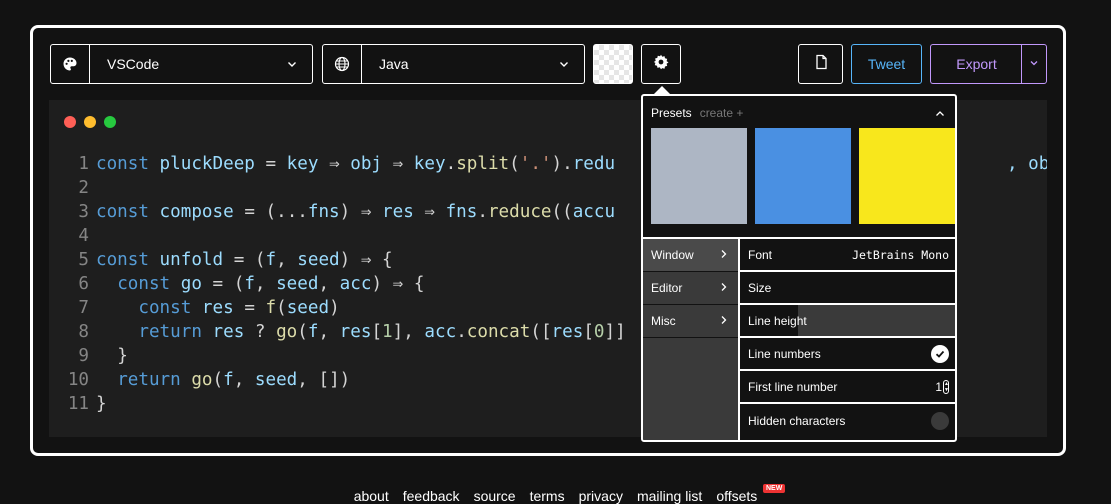  I want to click on footer-link-about: about, so click(371, 496).